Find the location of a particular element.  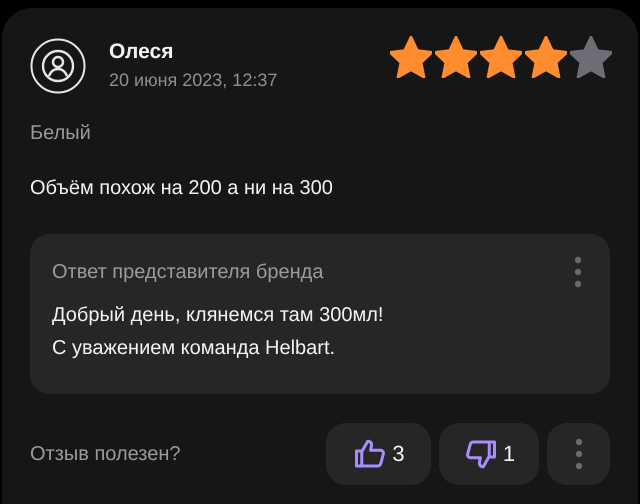

reply-title: Ответ представителя бренда is located at coordinates (188, 272).